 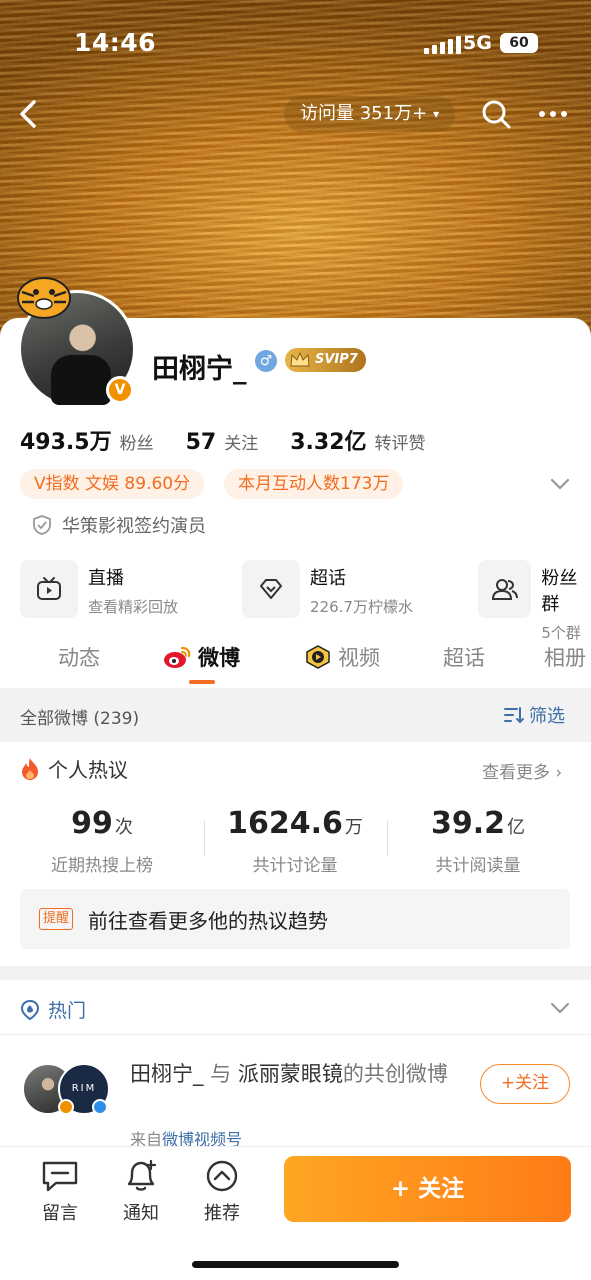 I want to click on profile-stats: 493.5万 粉丝 57 关注 3.32亿 转评赞, so click(x=223, y=440).